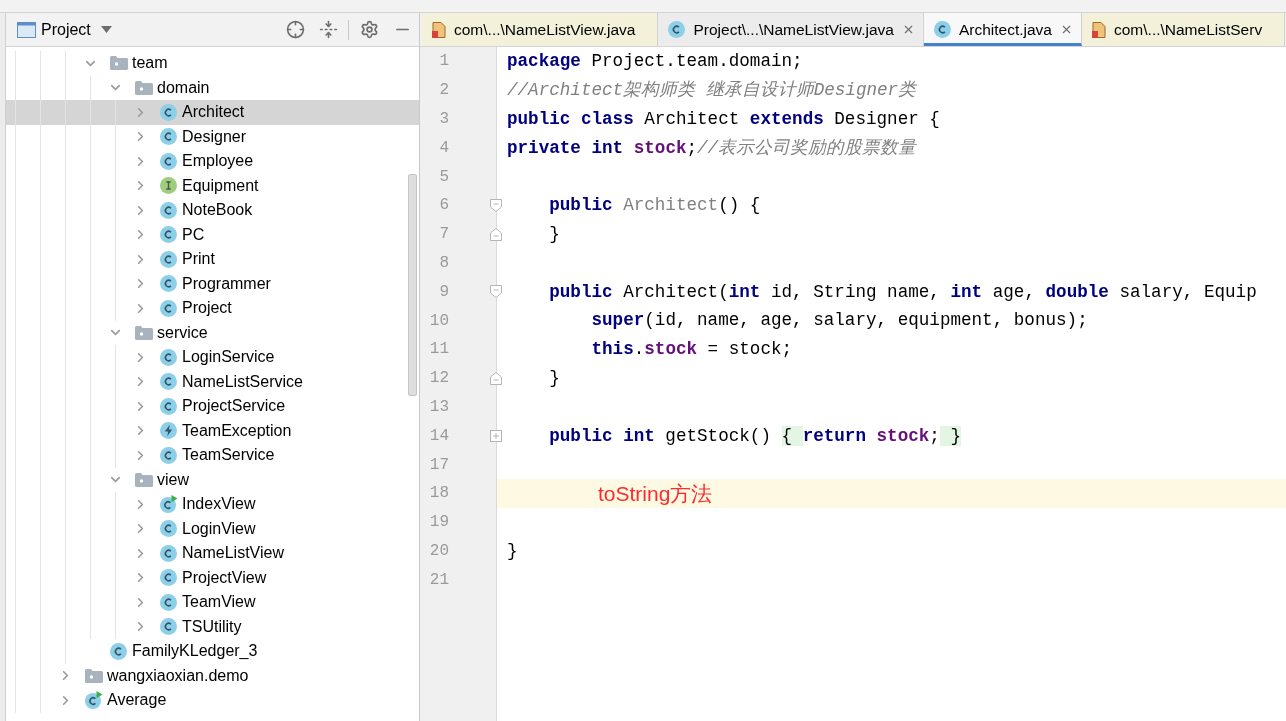  What do you see at coordinates (438, 321) in the screenshot?
I see `line-number: 10` at bounding box center [438, 321].